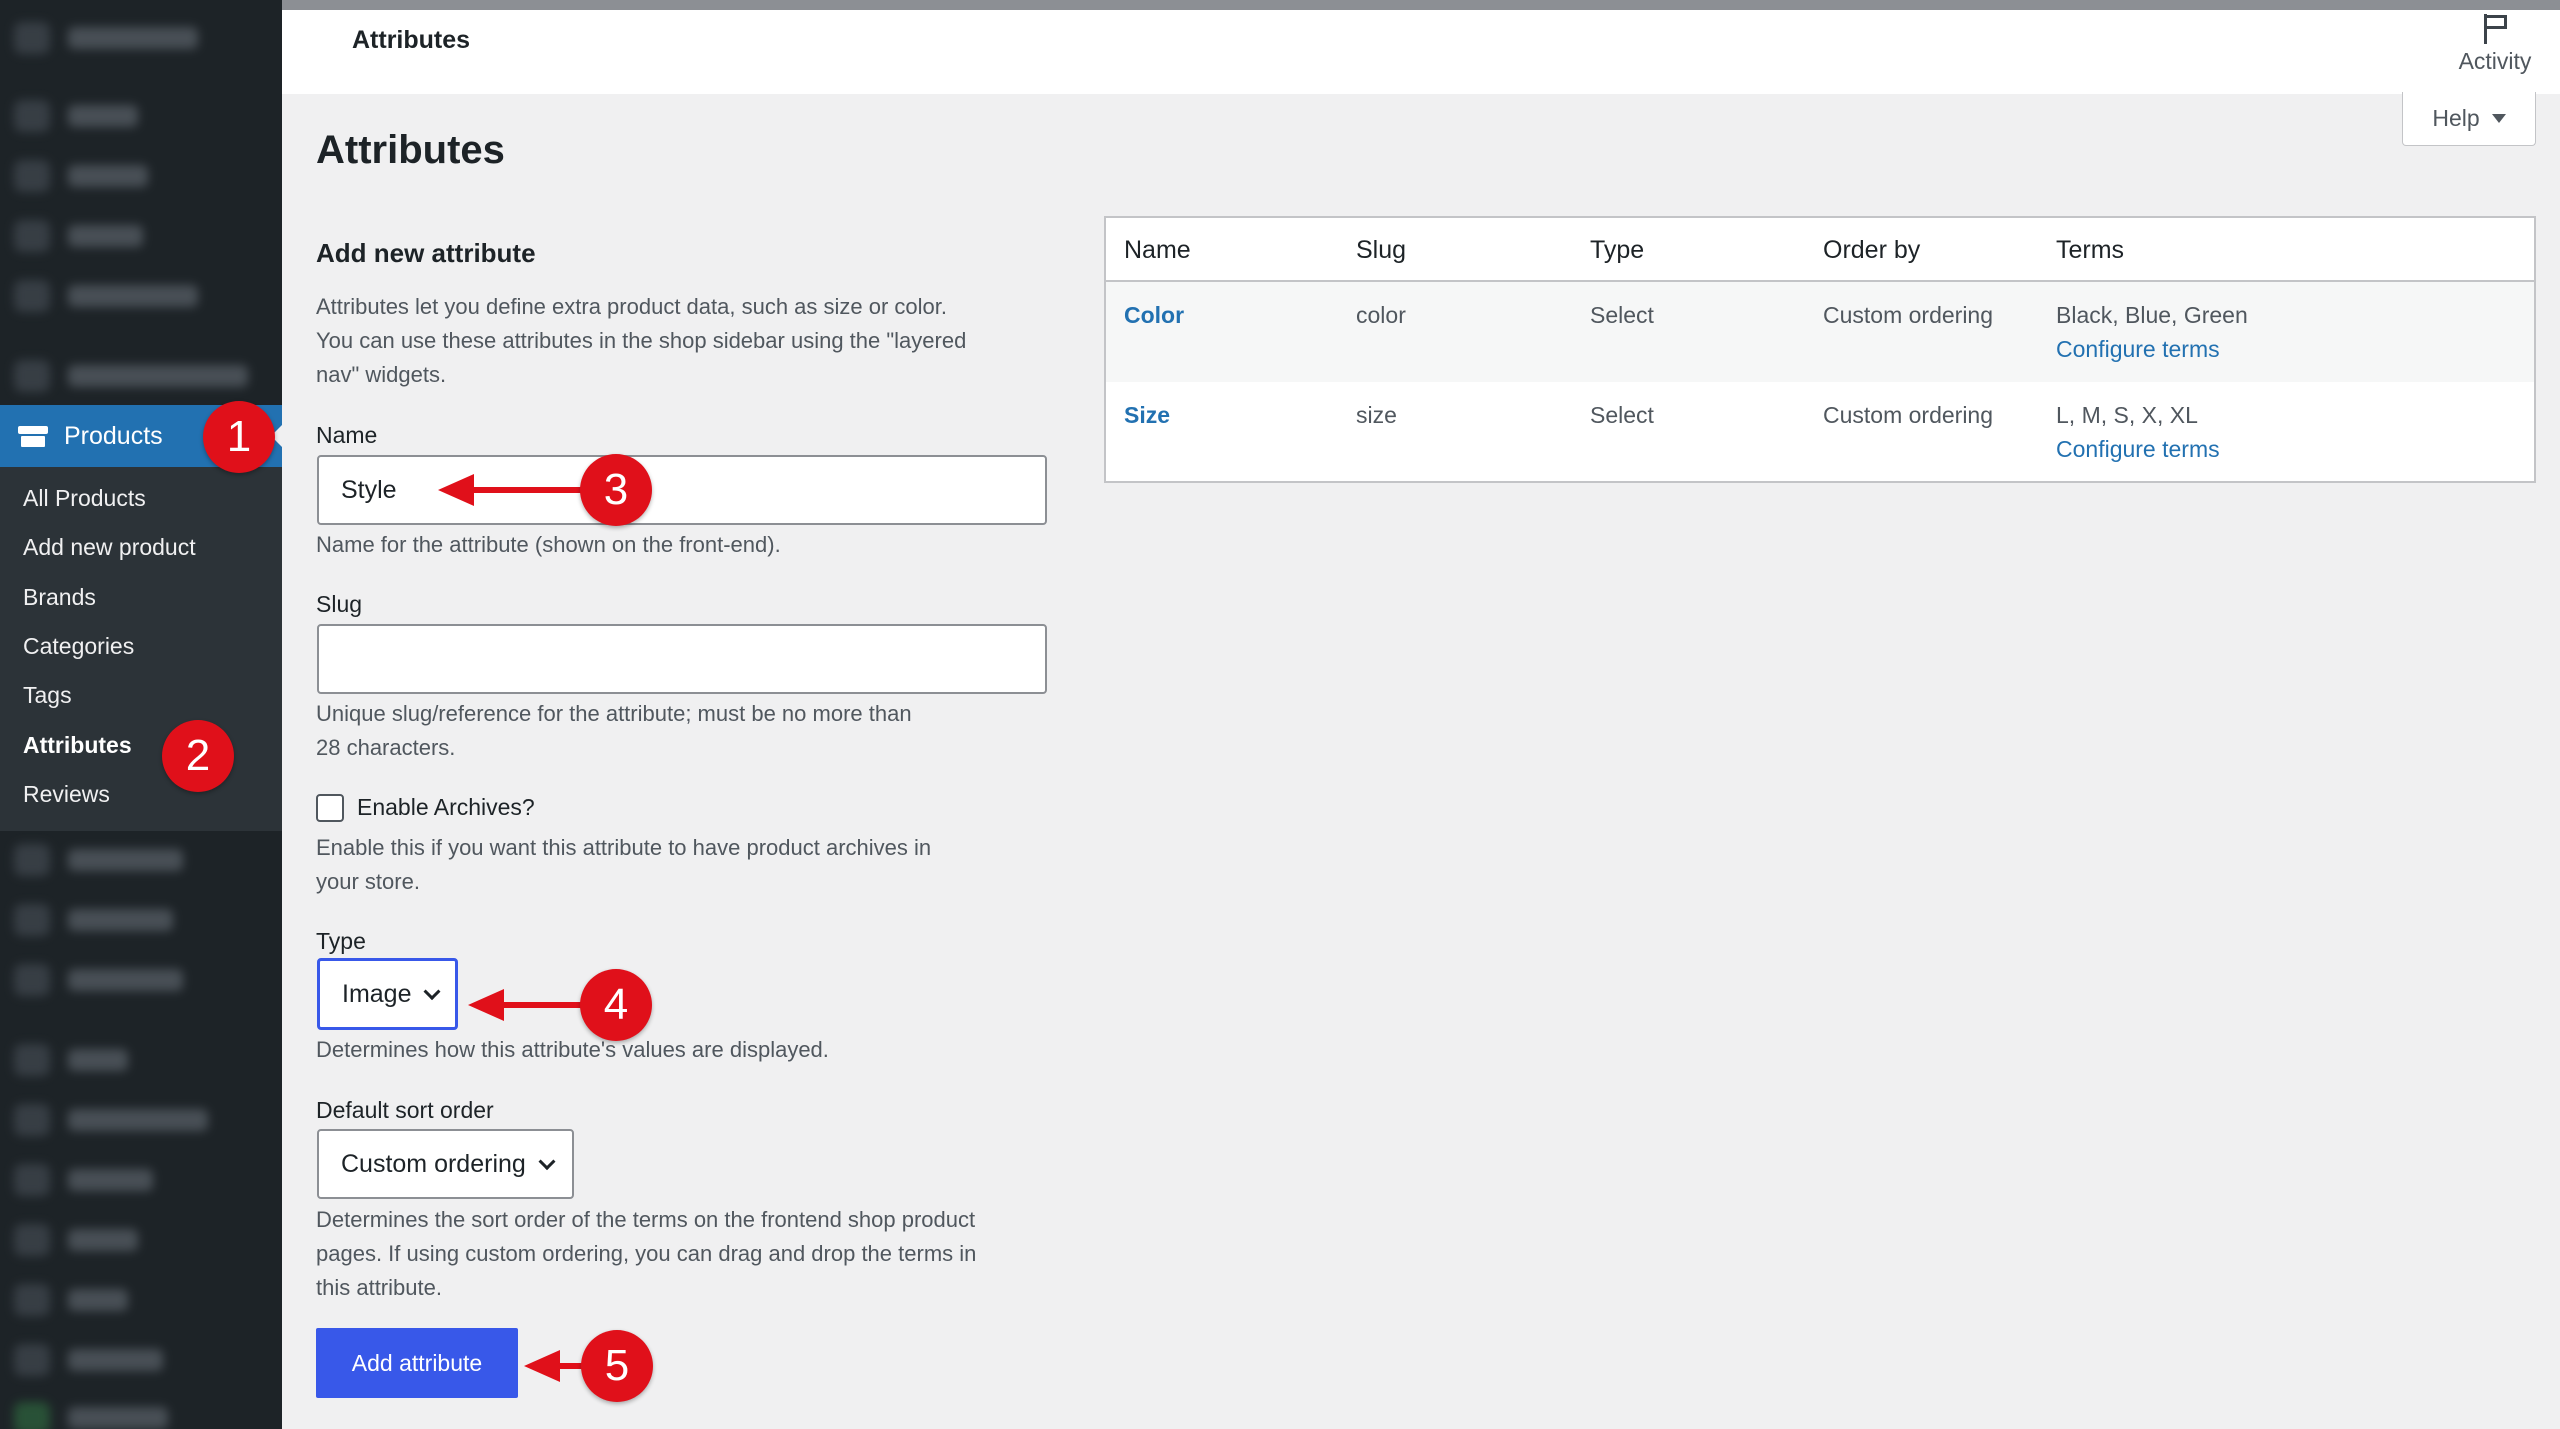 The width and height of the screenshot is (2560, 1429). I want to click on help-label: Help, so click(2456, 118).